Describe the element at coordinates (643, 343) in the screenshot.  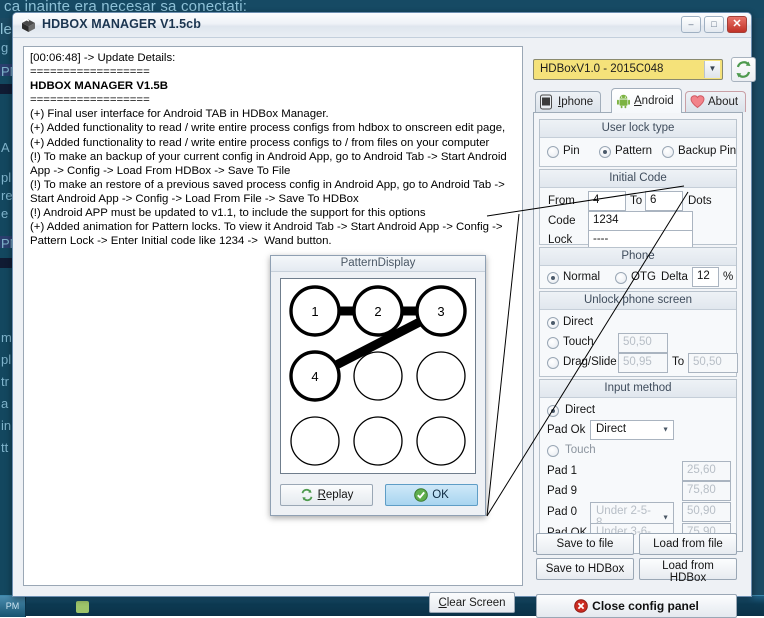
I see `touch-coord-input: 50,50` at that location.